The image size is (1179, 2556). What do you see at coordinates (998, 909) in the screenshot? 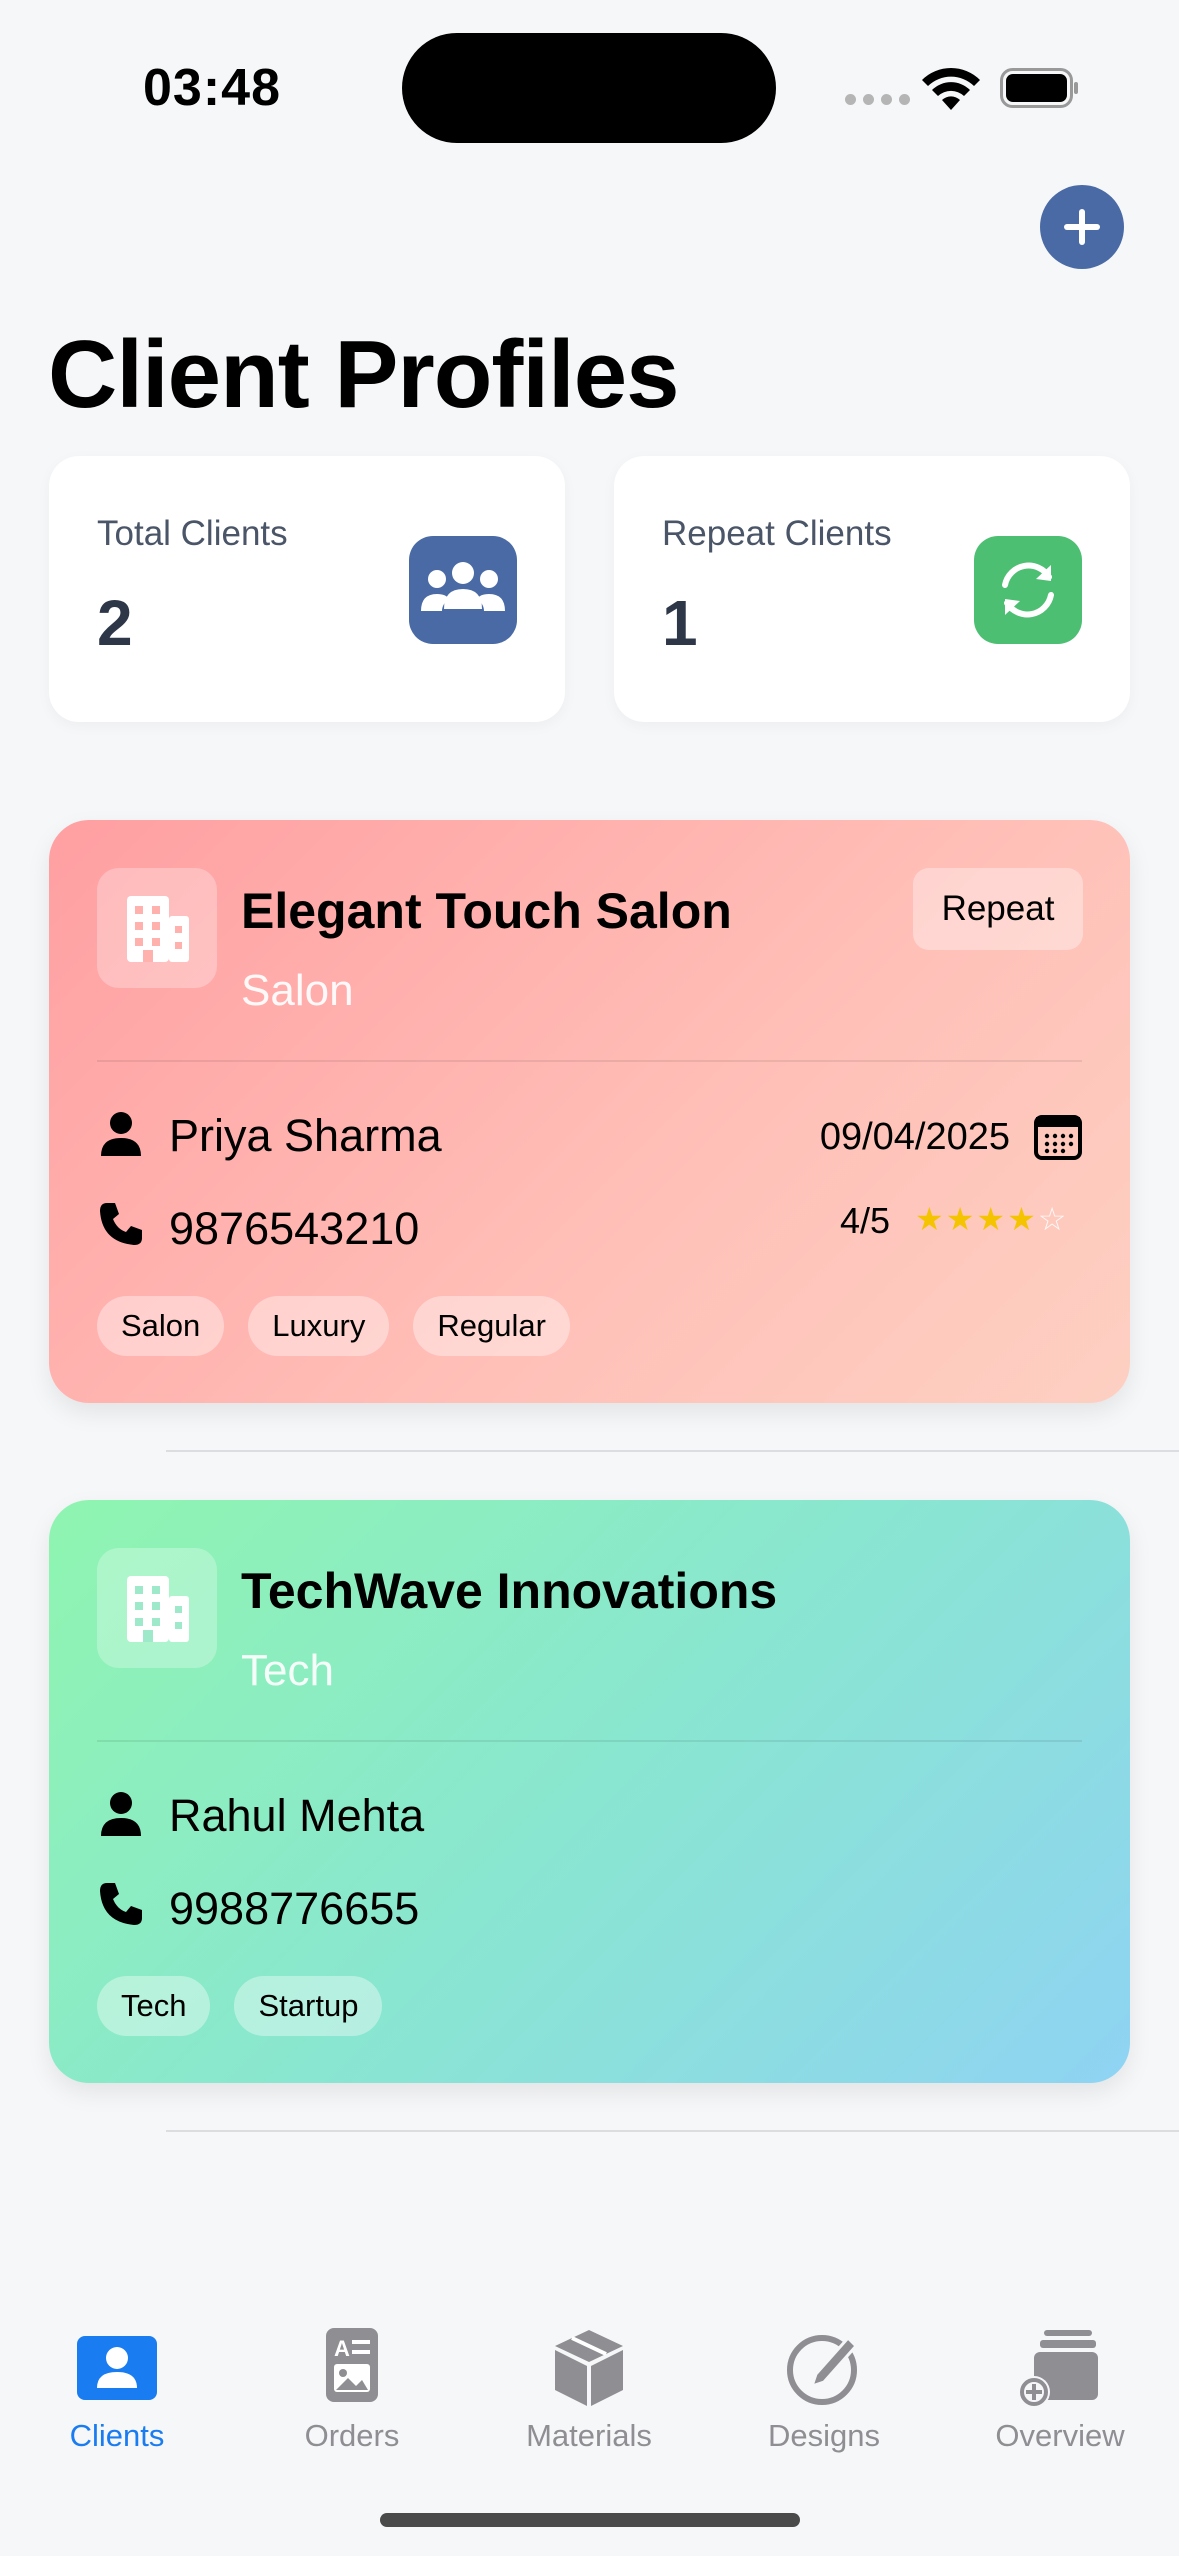
I see `repeat-badge: Repeat` at bounding box center [998, 909].